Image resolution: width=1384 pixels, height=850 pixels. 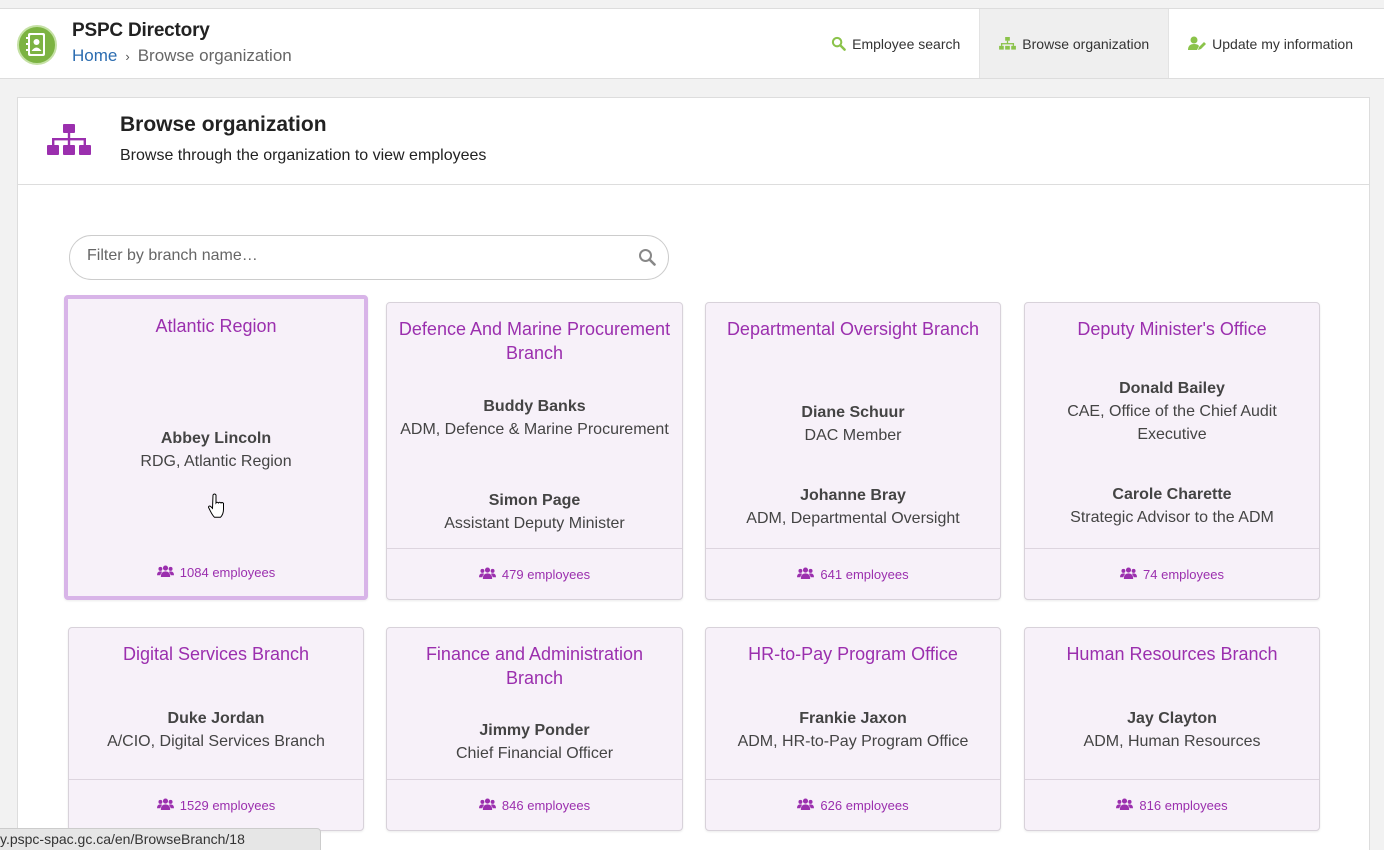 What do you see at coordinates (853, 495) in the screenshot?
I see `contact-name: Johanne Bray` at bounding box center [853, 495].